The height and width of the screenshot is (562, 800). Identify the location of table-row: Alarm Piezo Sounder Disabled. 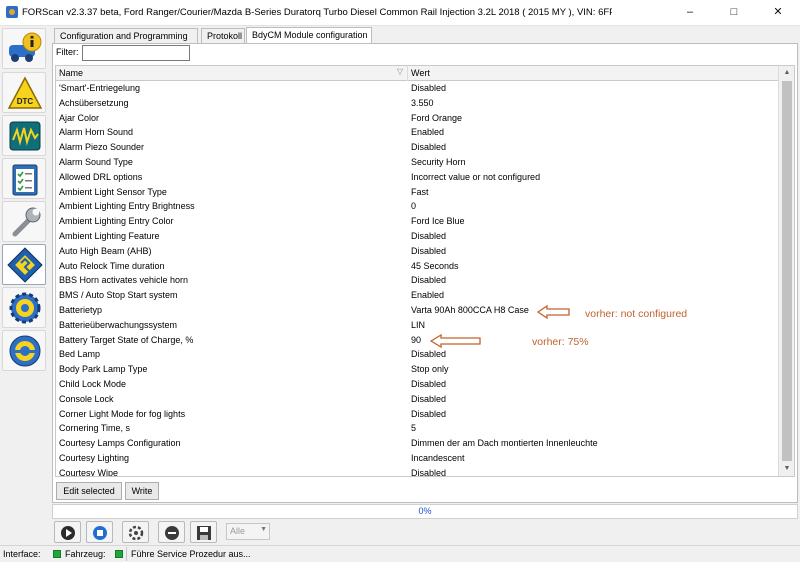
(417, 148).